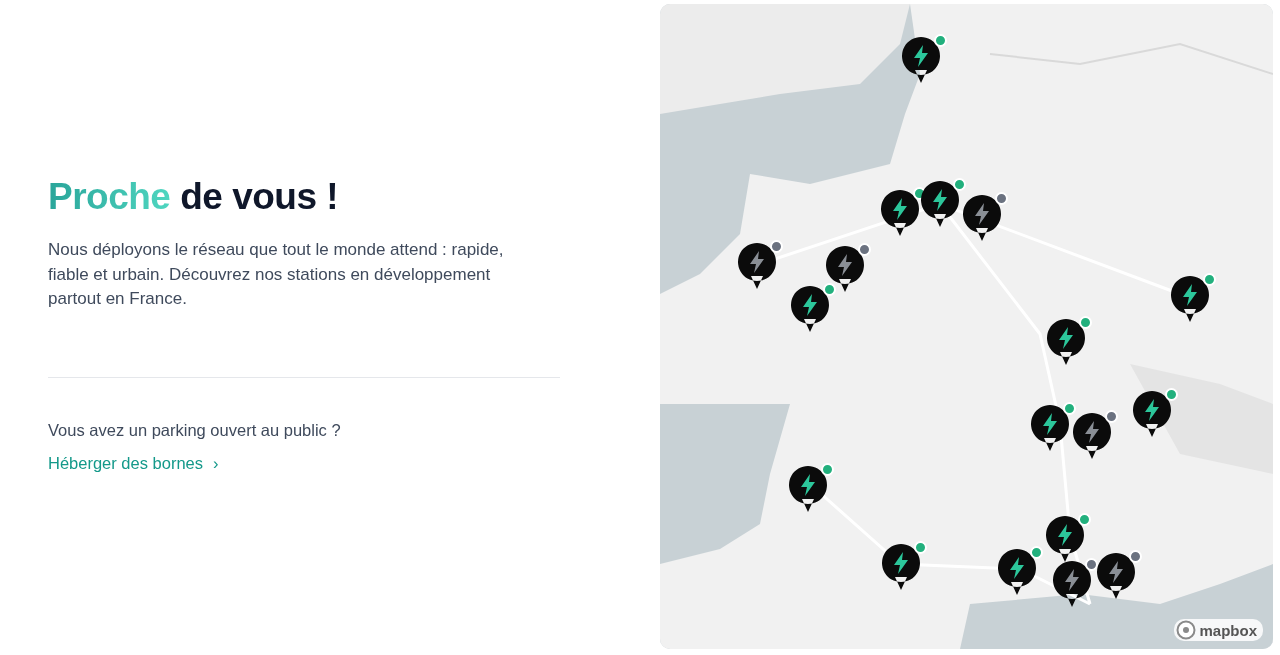 This screenshot has height=655, width=1280. I want to click on section-heading: Proche de vous !, so click(194, 197).